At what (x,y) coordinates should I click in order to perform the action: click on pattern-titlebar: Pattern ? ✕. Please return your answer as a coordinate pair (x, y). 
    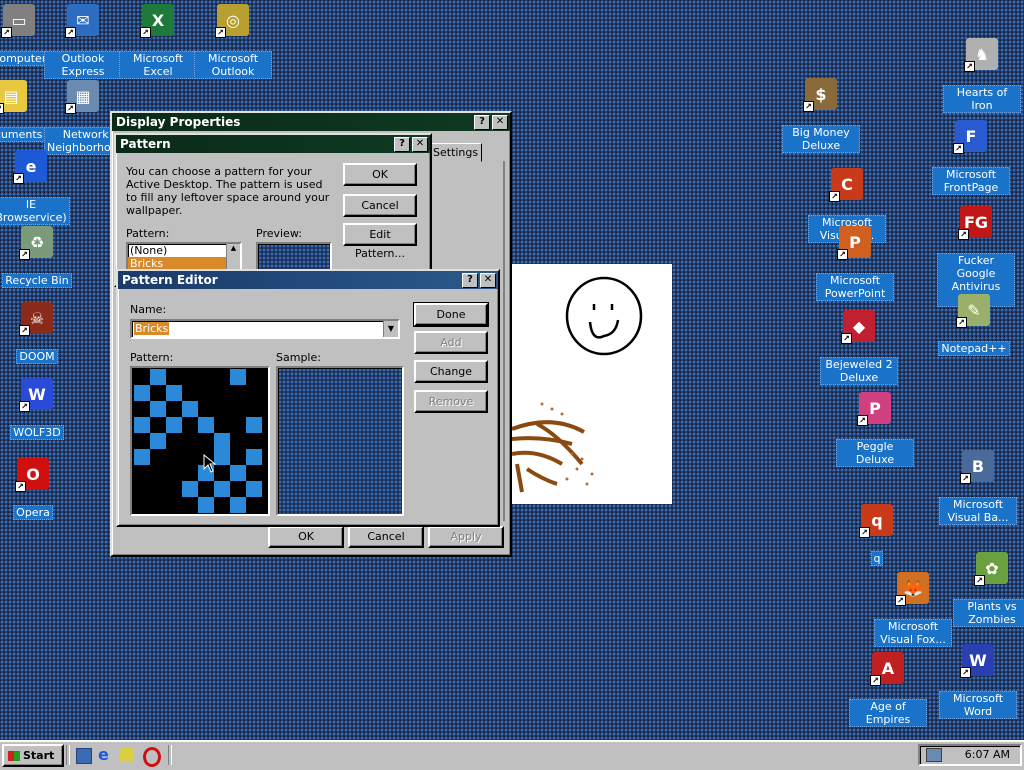
    Looking at the image, I should click on (273, 144).